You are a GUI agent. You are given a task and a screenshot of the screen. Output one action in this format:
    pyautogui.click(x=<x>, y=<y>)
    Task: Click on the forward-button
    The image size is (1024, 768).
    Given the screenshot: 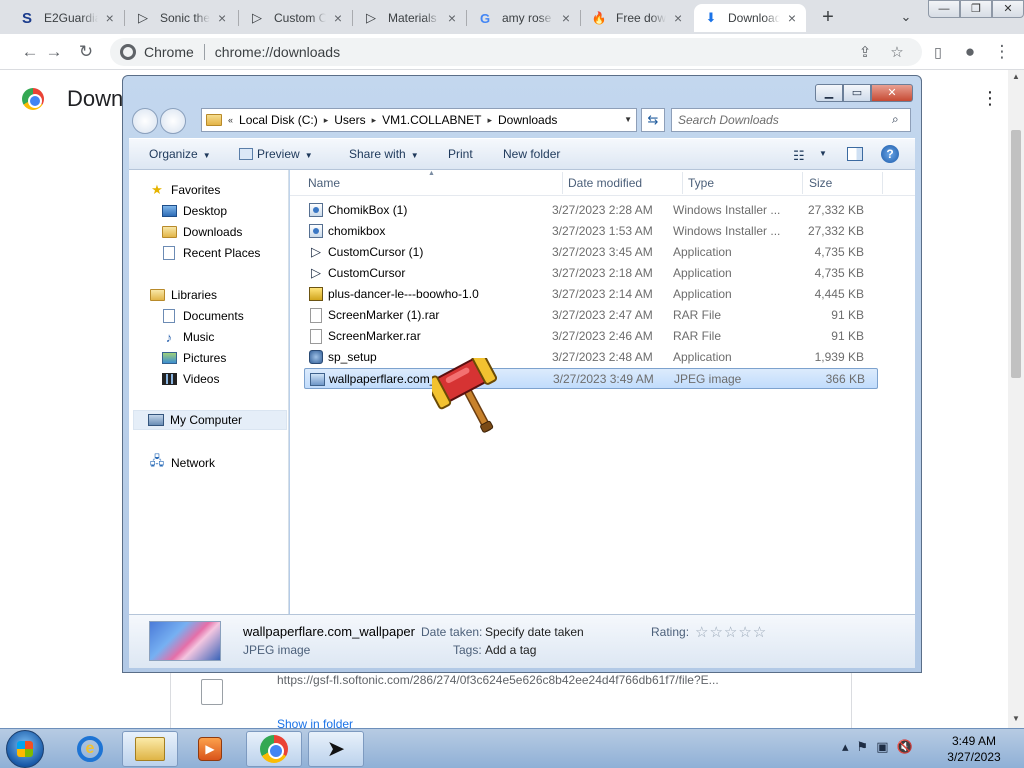 What is the action you would take?
    pyautogui.click(x=173, y=121)
    